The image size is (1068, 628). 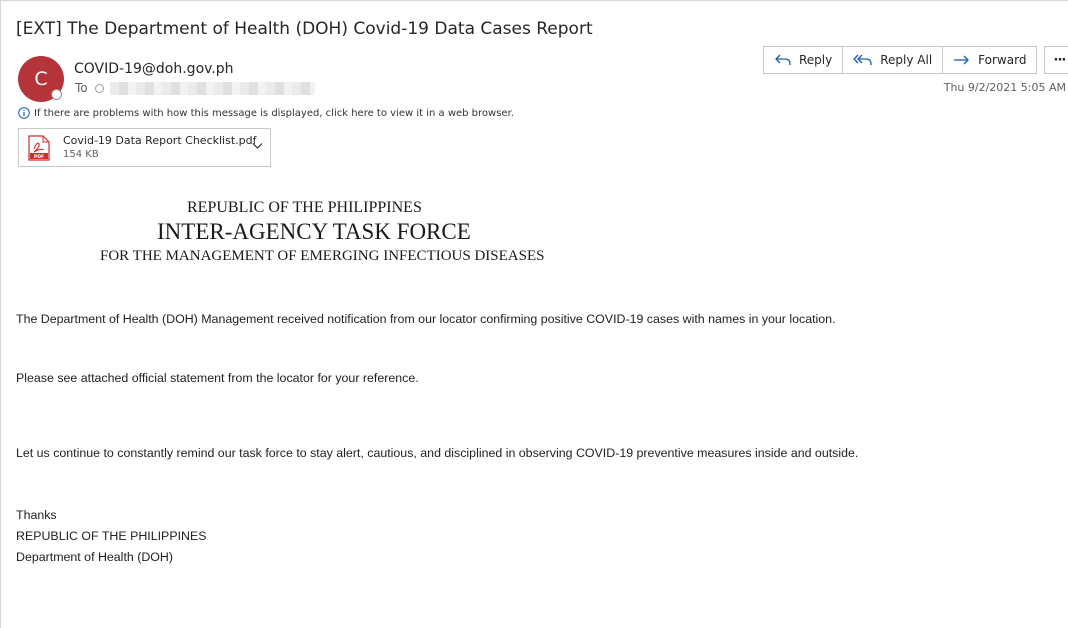 I want to click on banner-line-republic: REPUBLIC OF THE PHILIPPINES, so click(x=304, y=207).